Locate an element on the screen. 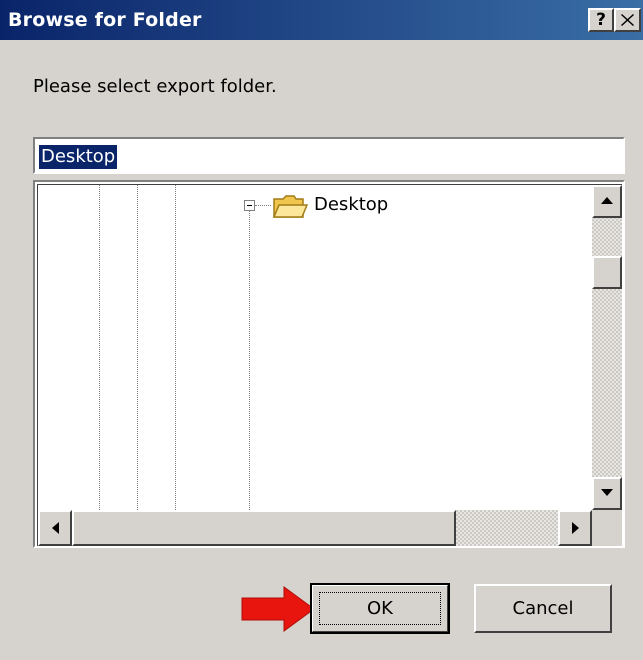 The height and width of the screenshot is (660, 643). arrow-left-icon is located at coordinates (55, 528).